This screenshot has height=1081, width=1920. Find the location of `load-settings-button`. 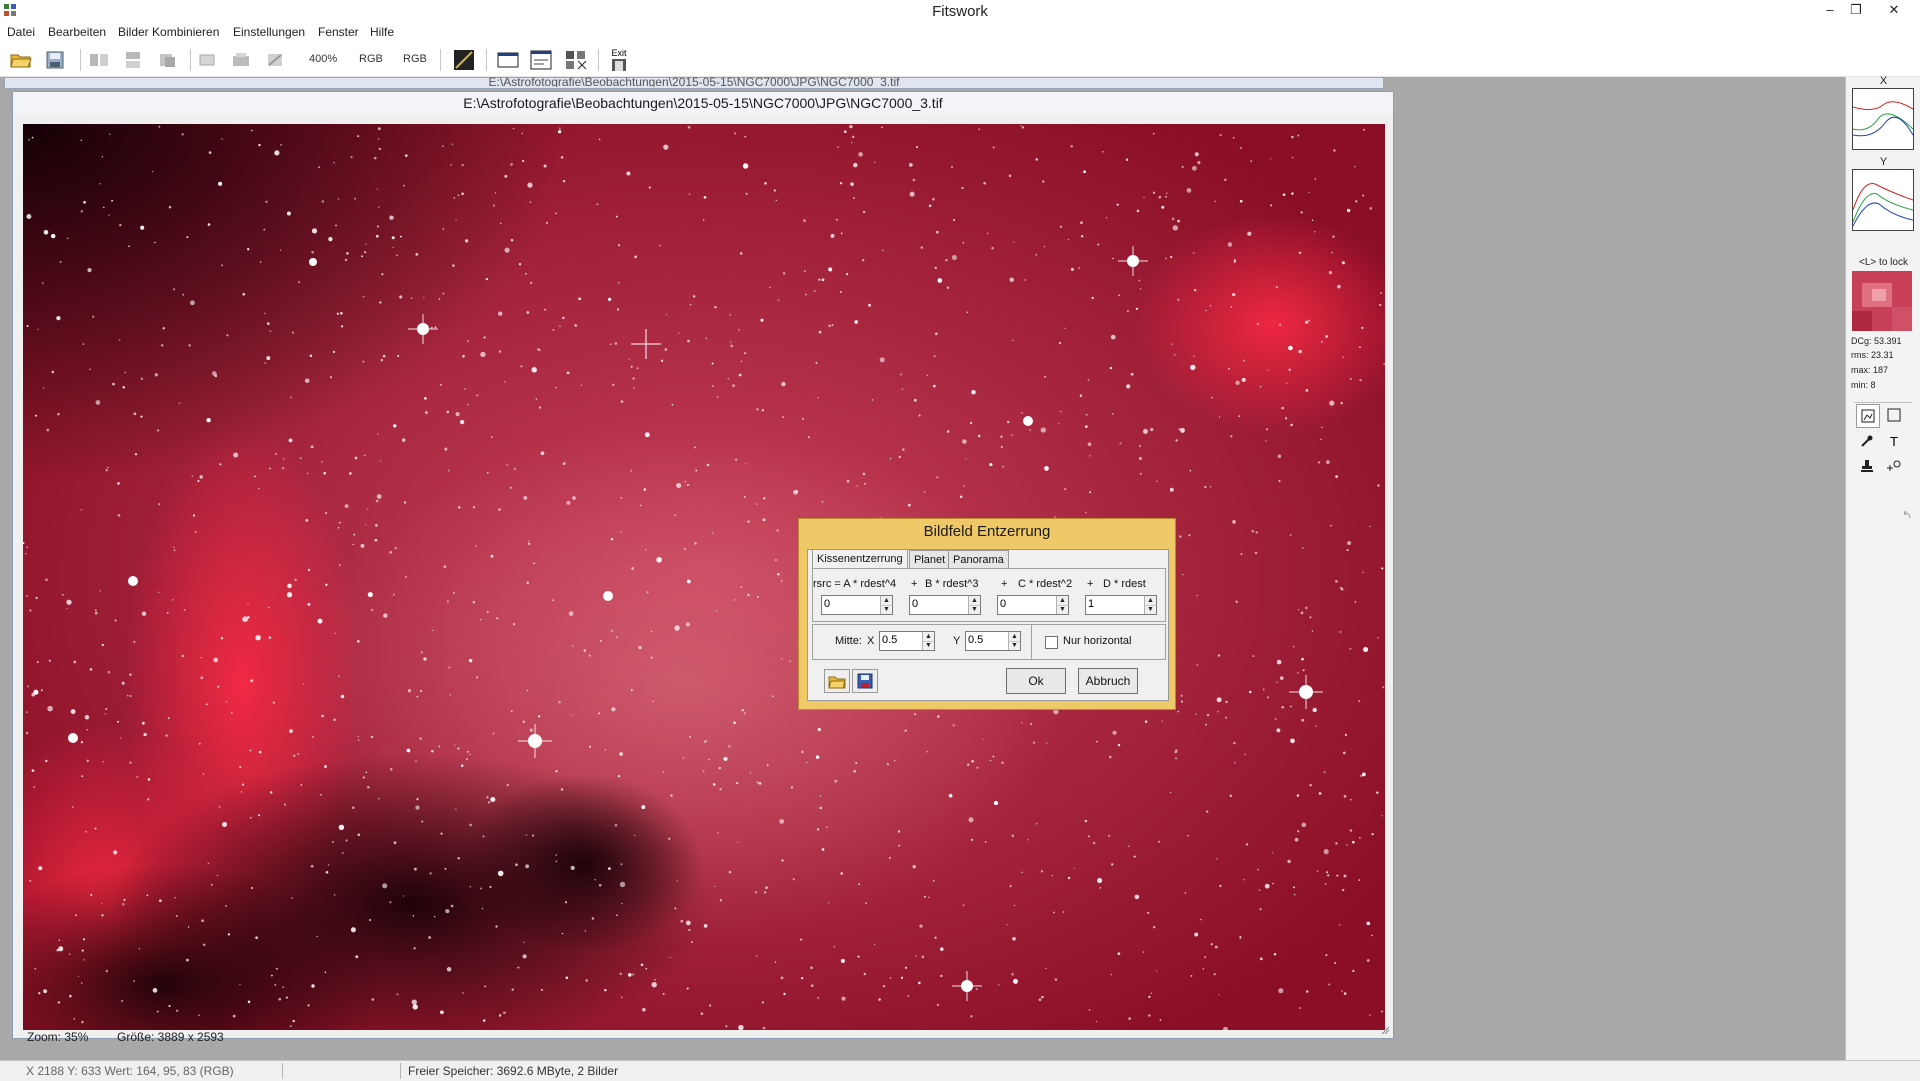

load-settings-button is located at coordinates (837, 681).